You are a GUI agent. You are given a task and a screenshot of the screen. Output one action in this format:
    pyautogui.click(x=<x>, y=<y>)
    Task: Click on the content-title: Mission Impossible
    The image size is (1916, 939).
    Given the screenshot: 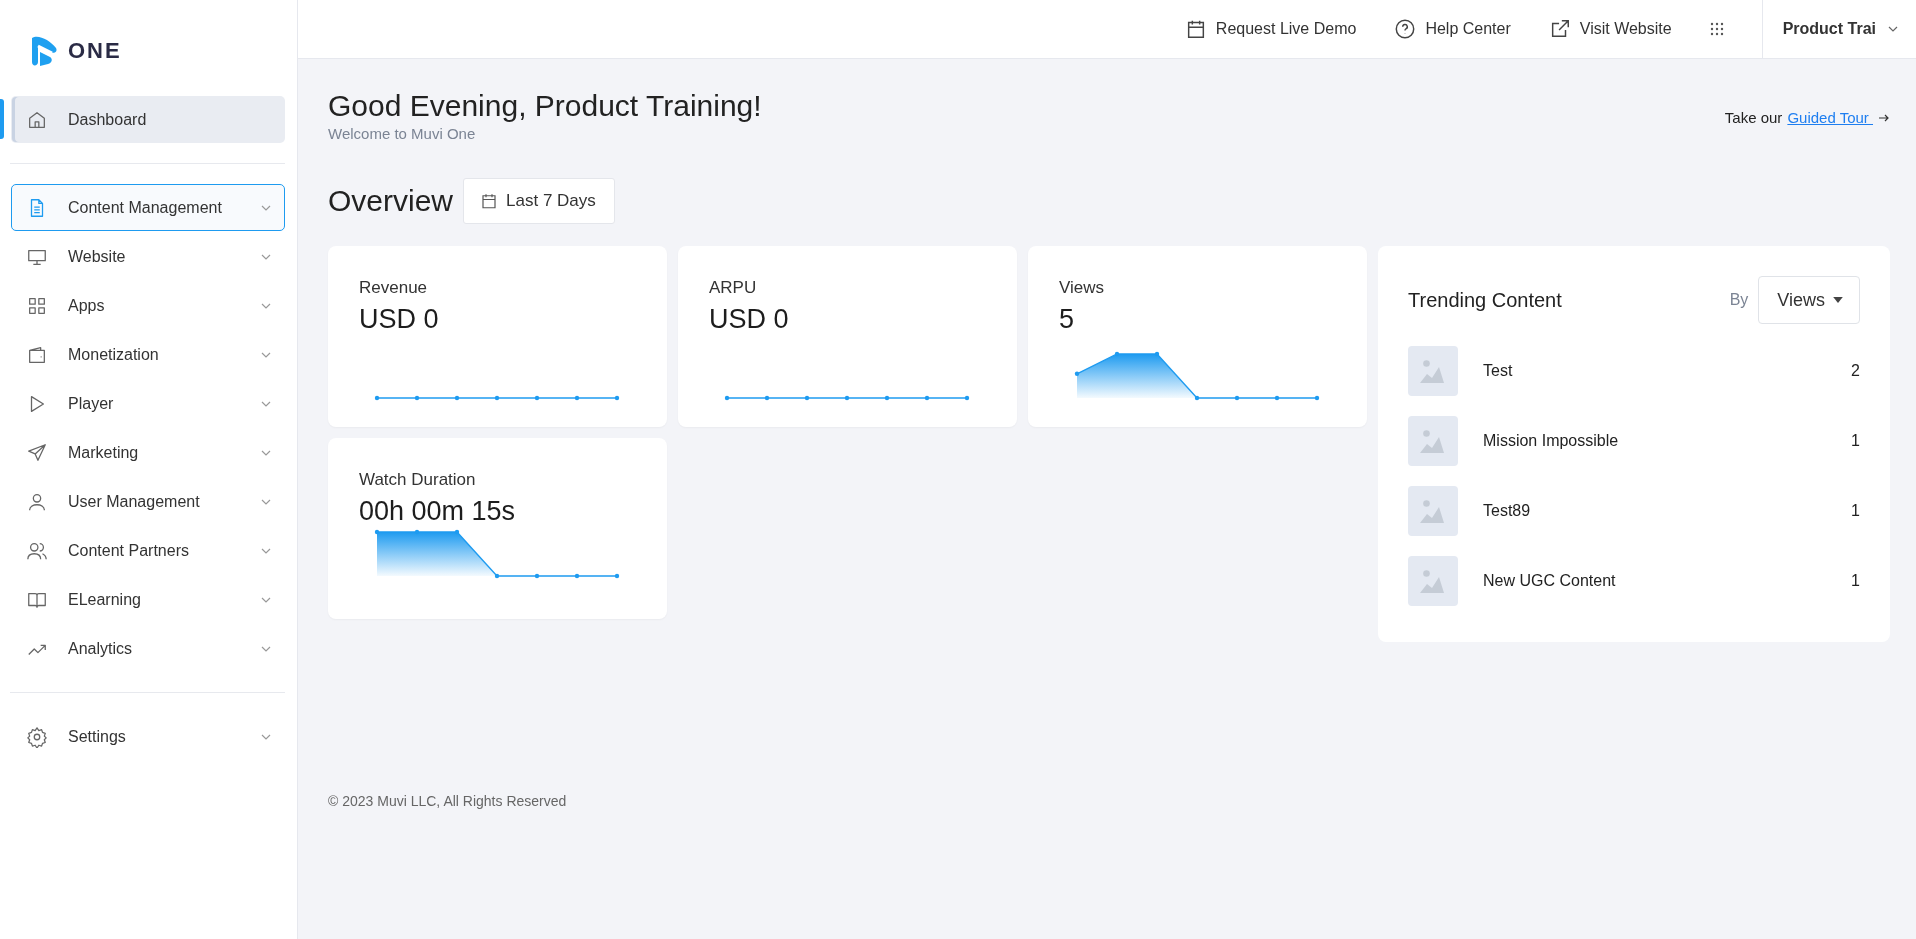 What is the action you would take?
    pyautogui.click(x=1551, y=441)
    